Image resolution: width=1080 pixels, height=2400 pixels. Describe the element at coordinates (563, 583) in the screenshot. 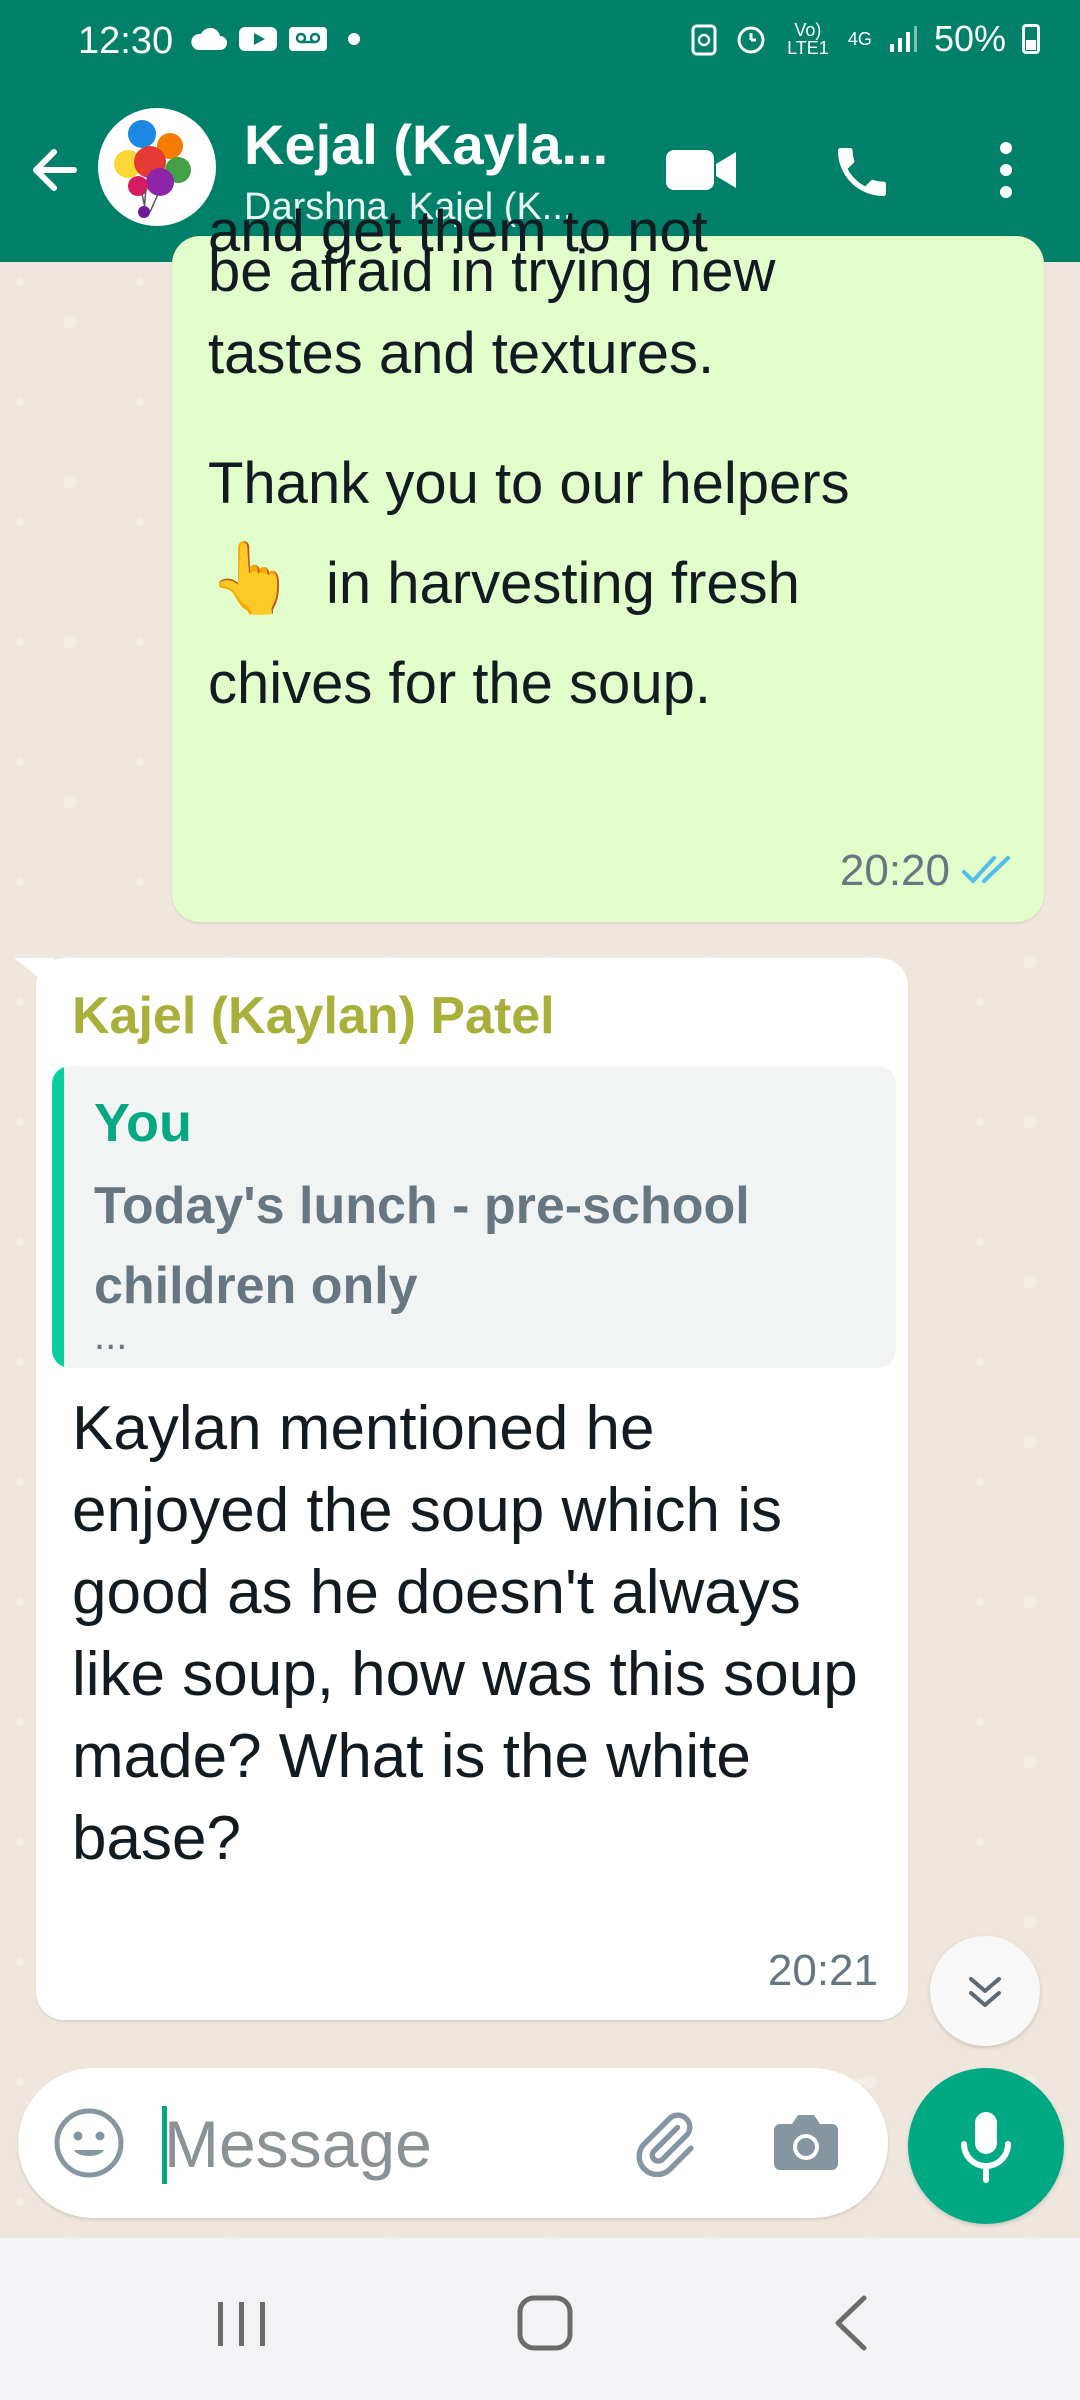

I see `message-line: in harvesting fresh` at that location.